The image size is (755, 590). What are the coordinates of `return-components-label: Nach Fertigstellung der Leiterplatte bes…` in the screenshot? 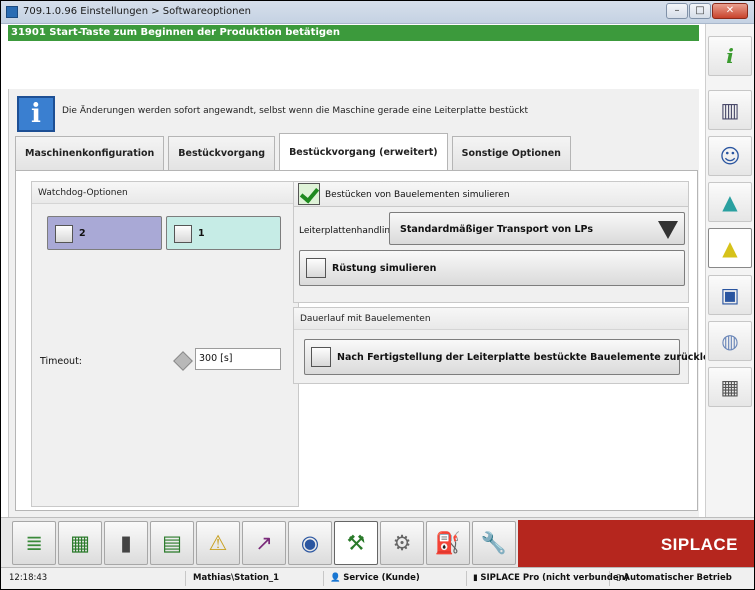 It's located at (533, 357).